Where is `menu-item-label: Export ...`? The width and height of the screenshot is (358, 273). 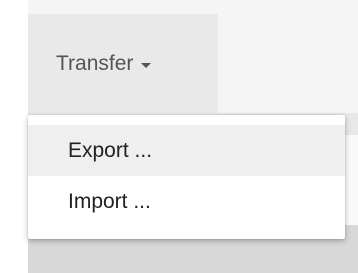 menu-item-label: Export ... is located at coordinates (110, 150).